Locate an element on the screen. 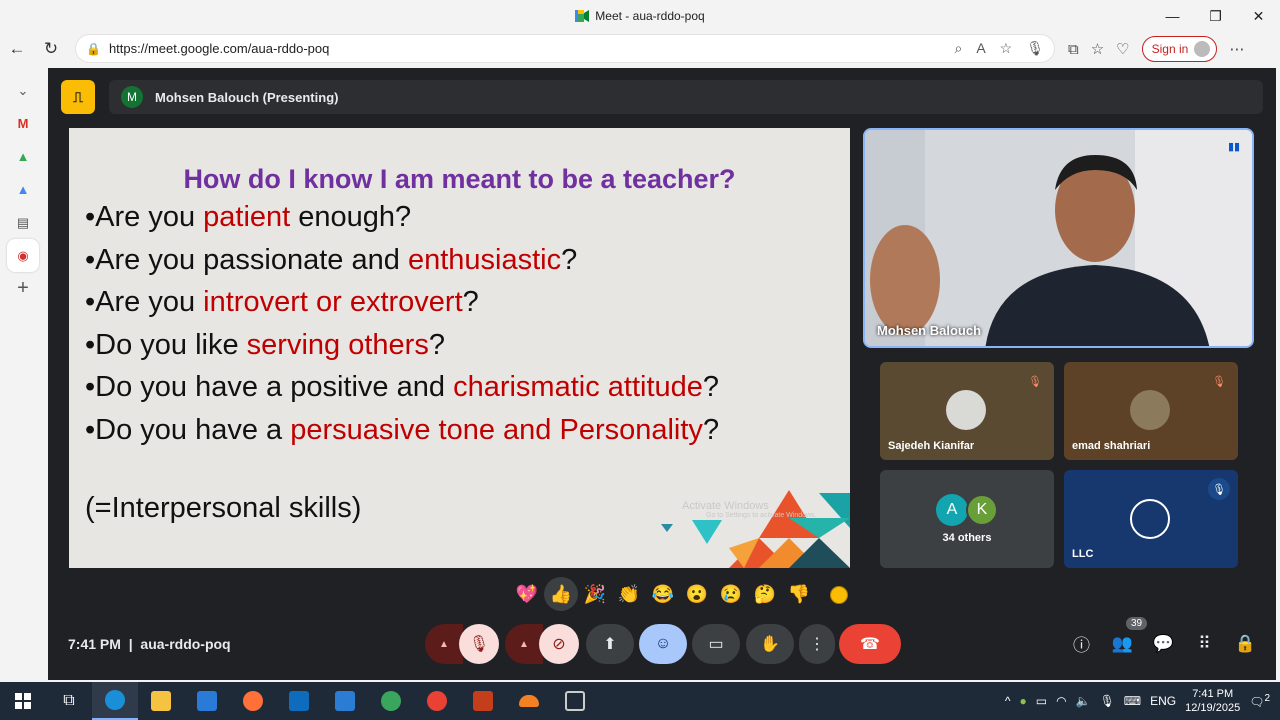 This screenshot has height=720, width=1280. start-icon is located at coordinates (23, 701).